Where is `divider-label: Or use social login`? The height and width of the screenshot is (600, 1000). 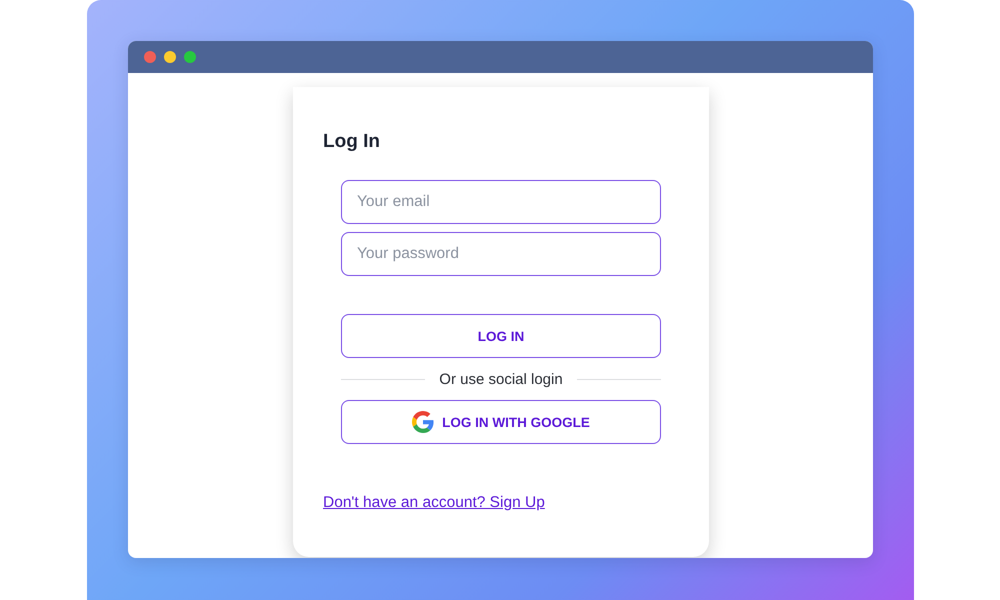
divider-label: Or use social login is located at coordinates (501, 379).